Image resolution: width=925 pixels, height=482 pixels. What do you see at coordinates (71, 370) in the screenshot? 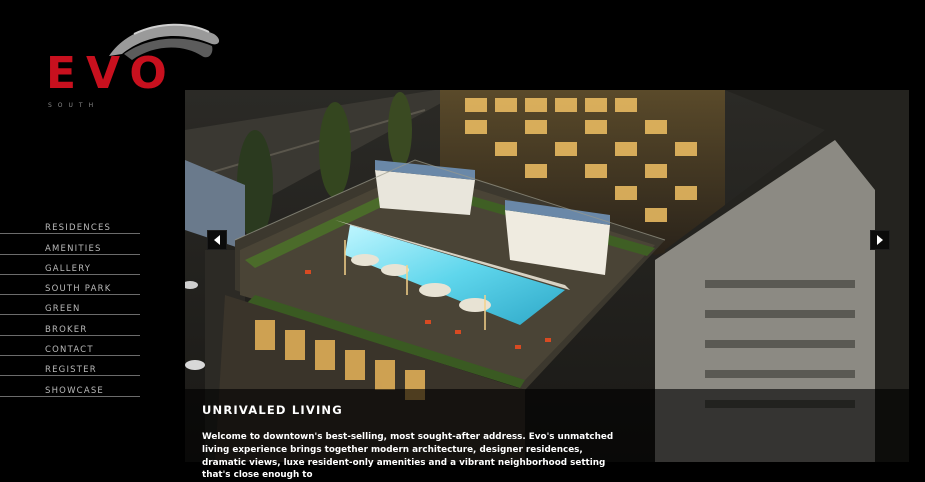
I see `nav-item-label: REGISTER` at bounding box center [71, 370].